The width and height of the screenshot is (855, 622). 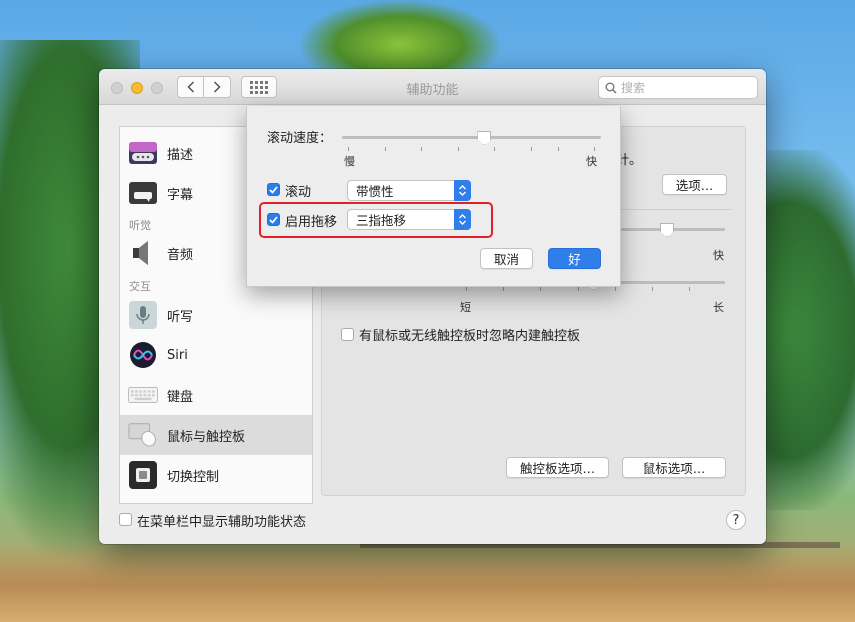 I want to click on scroll-checkbox, so click(x=273, y=189).